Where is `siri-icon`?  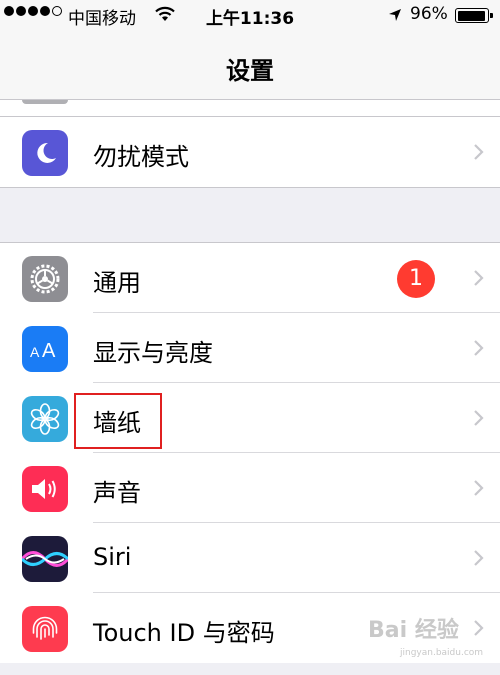
siri-icon is located at coordinates (45, 559).